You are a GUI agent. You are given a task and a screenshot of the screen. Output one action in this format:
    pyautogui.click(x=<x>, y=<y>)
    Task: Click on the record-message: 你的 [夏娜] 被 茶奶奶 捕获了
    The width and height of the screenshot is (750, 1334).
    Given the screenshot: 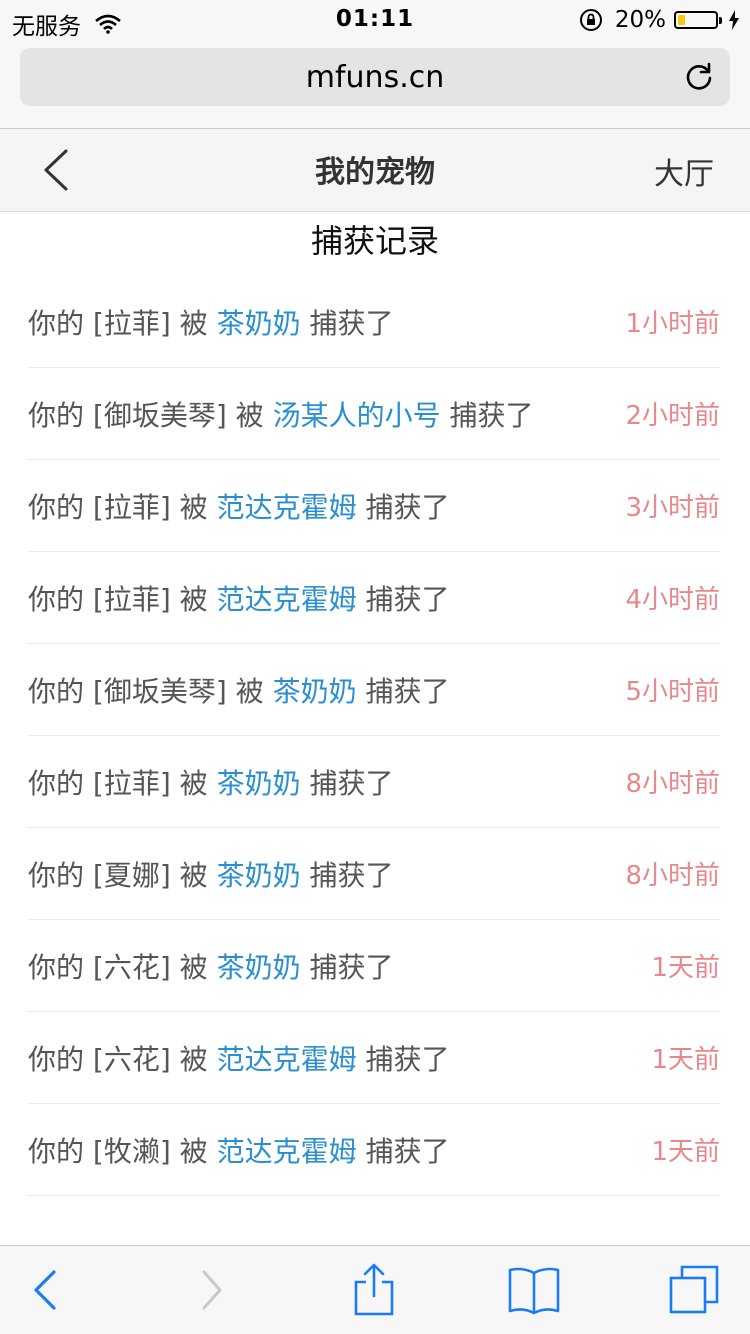 What is the action you would take?
    pyautogui.click(x=210, y=874)
    